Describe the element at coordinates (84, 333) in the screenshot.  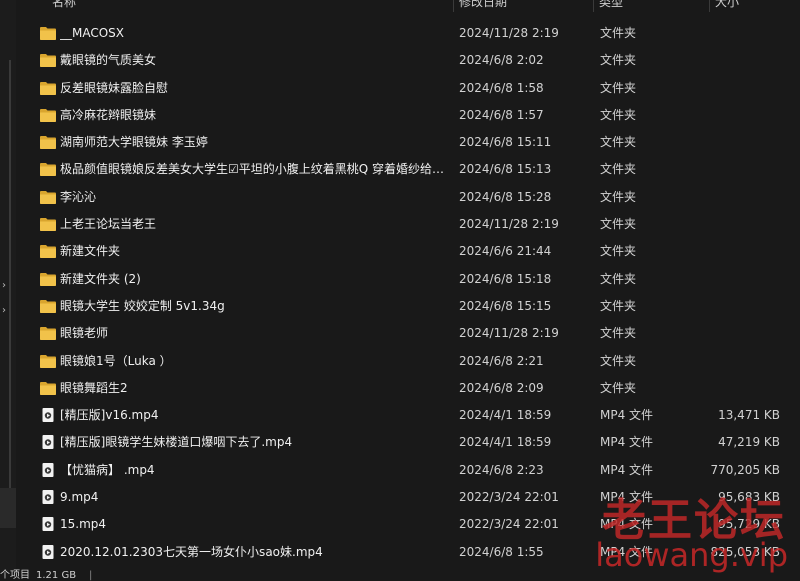
I see `file-name: 眼镜老师` at that location.